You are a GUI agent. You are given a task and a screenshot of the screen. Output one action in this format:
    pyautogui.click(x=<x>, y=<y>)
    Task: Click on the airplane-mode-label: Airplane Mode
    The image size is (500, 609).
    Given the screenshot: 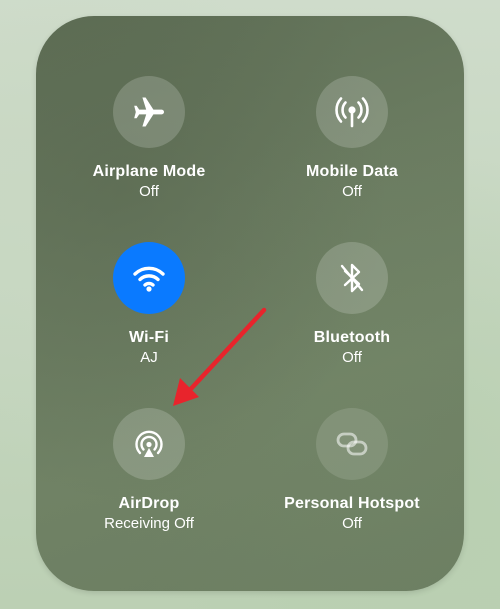 What is the action you would take?
    pyautogui.click(x=149, y=171)
    